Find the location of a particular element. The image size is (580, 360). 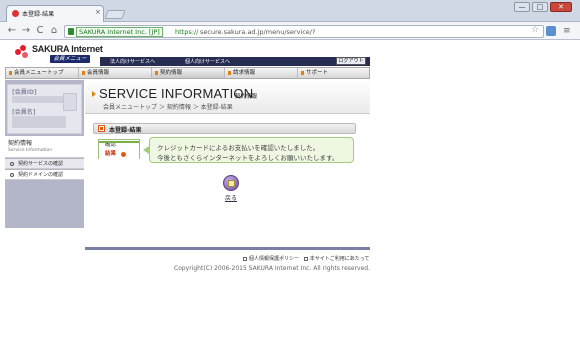

sidebar-section-title: 契約情報 is located at coordinates (20, 143).